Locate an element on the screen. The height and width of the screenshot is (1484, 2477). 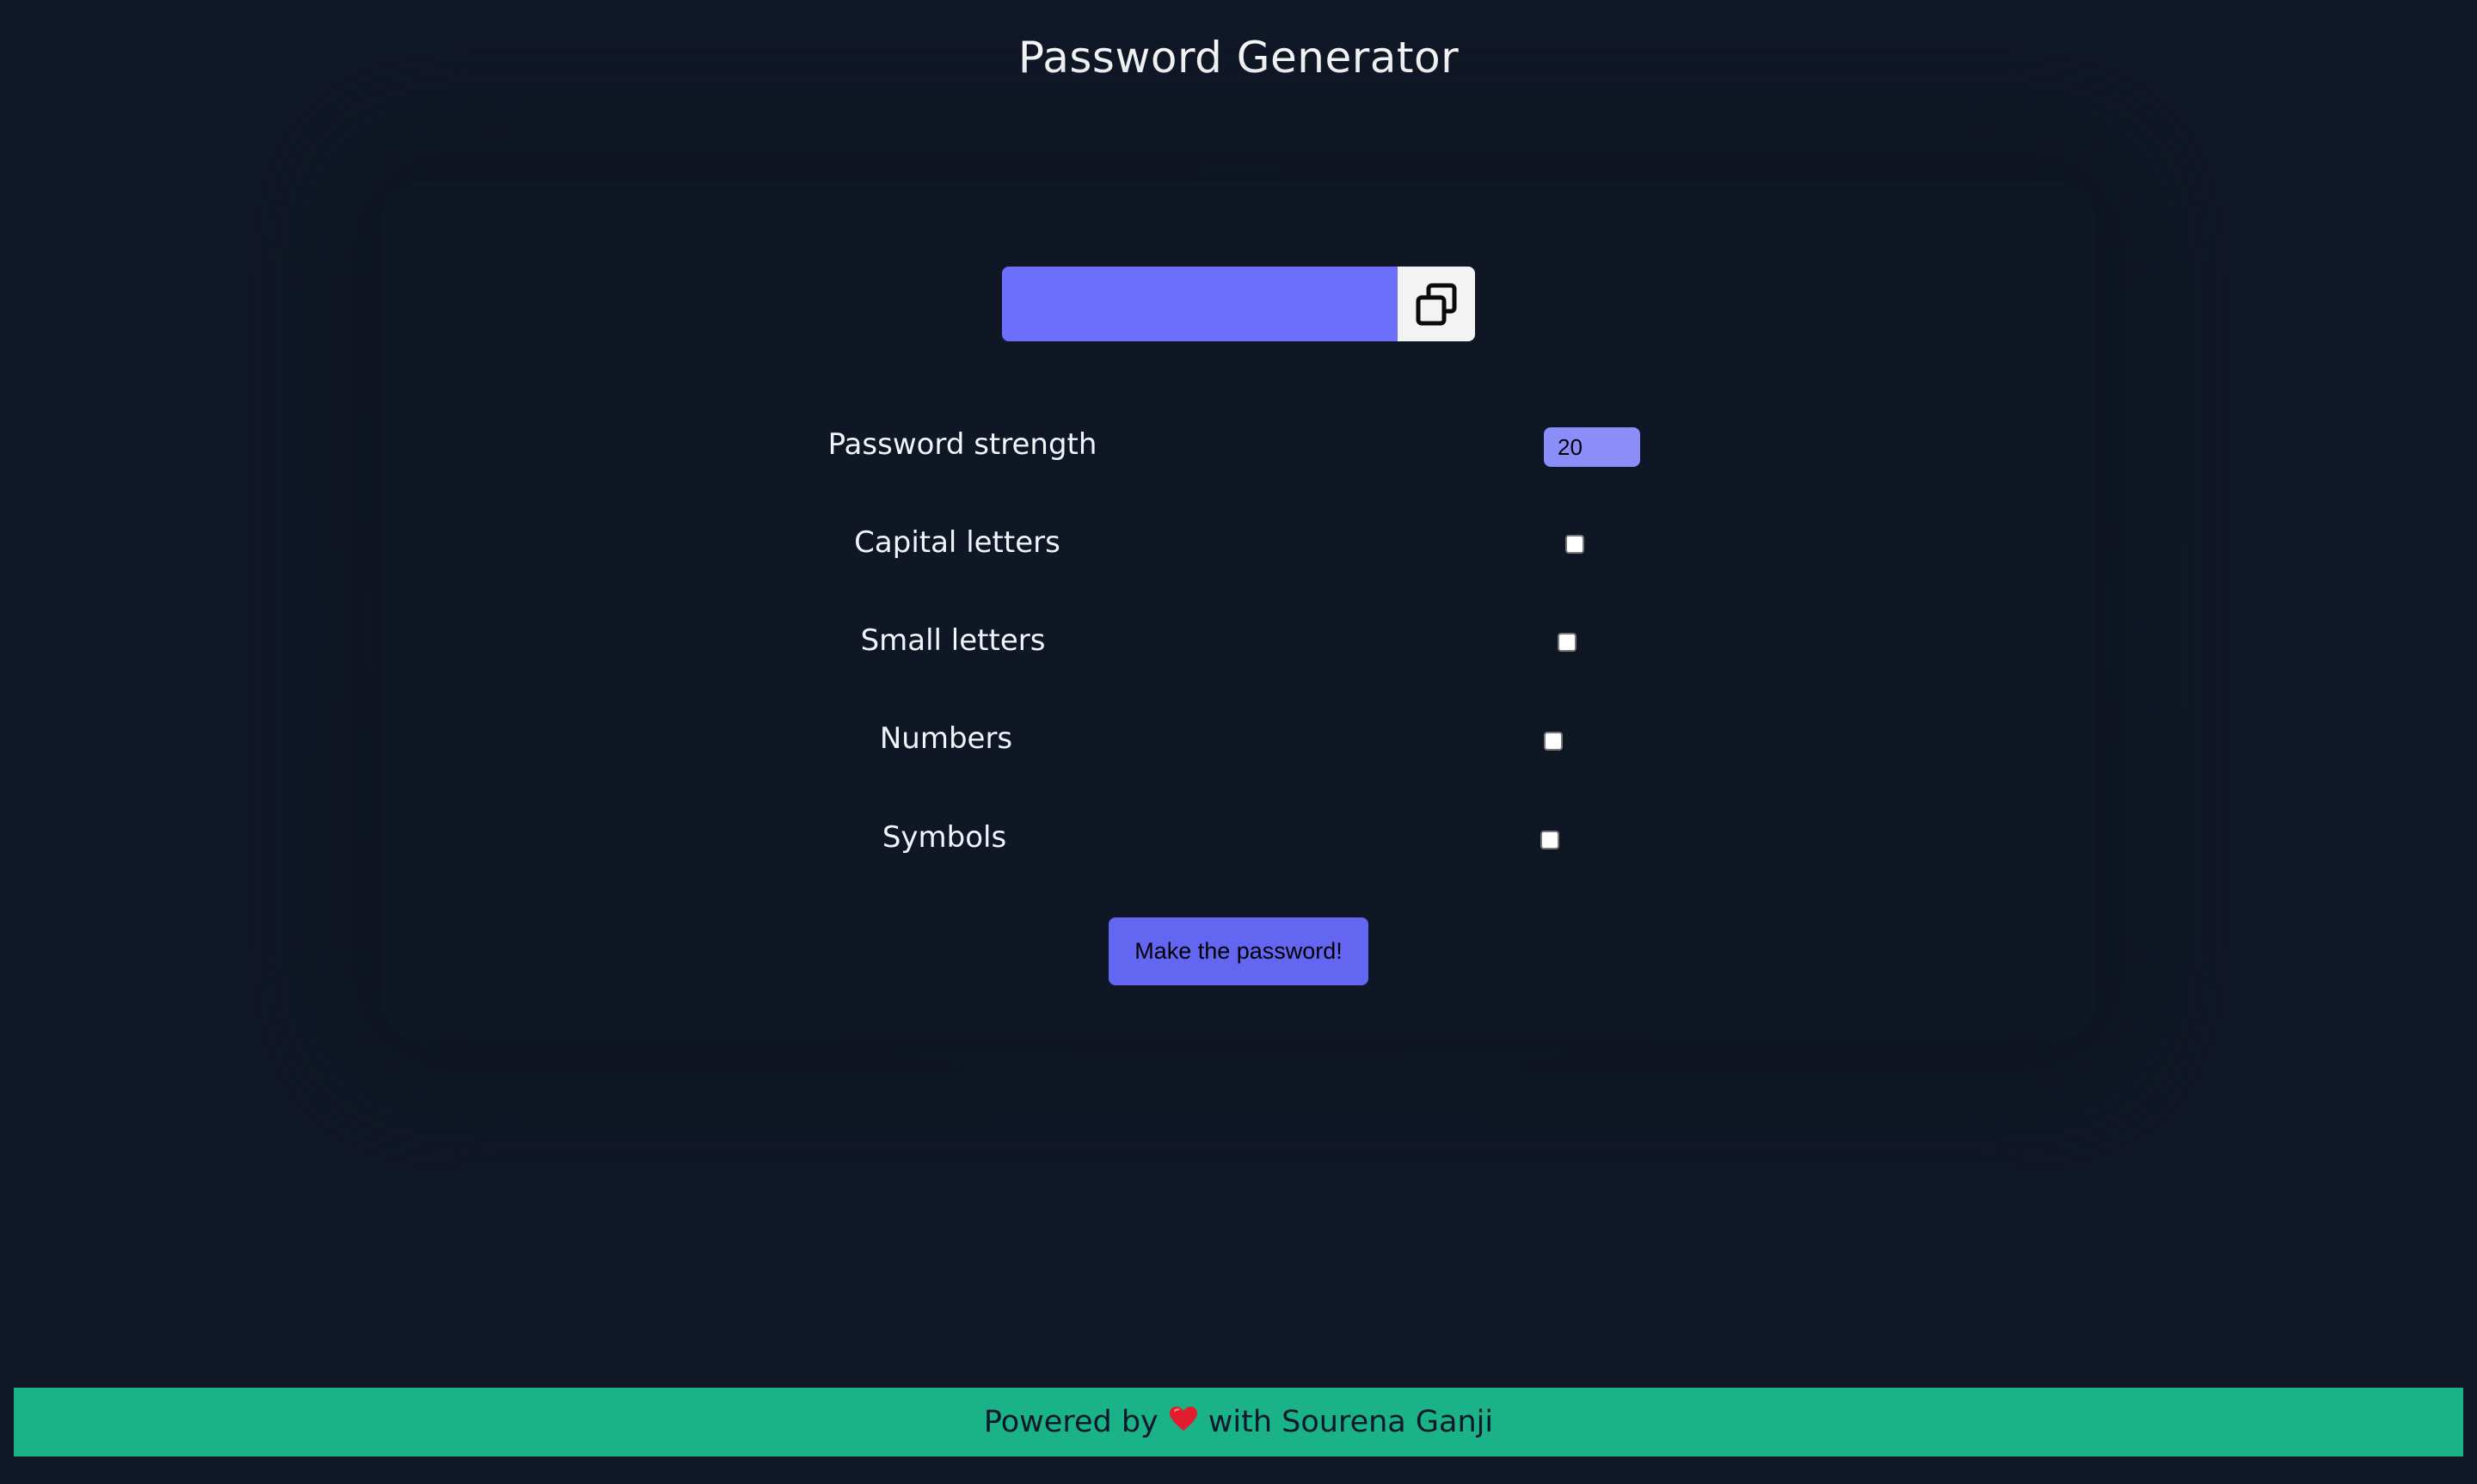
password-output-field is located at coordinates (1200, 304).